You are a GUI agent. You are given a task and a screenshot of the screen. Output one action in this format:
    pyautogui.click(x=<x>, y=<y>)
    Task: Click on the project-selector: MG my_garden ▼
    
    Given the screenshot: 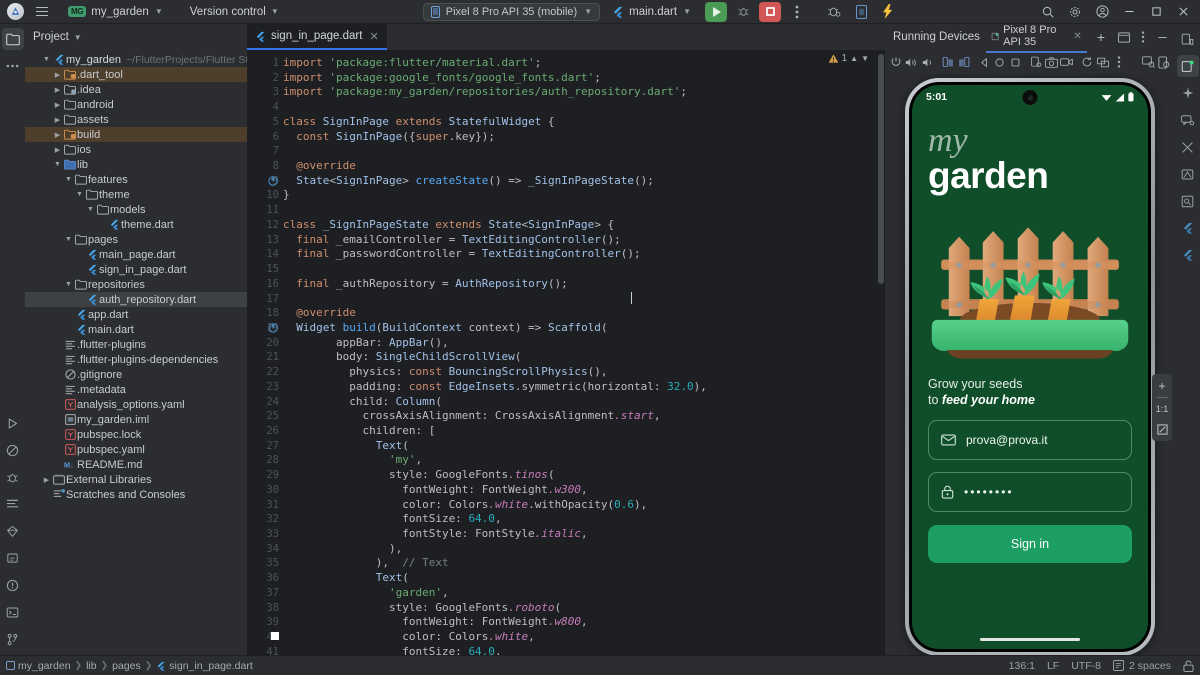 What is the action you would take?
    pyautogui.click(x=115, y=12)
    